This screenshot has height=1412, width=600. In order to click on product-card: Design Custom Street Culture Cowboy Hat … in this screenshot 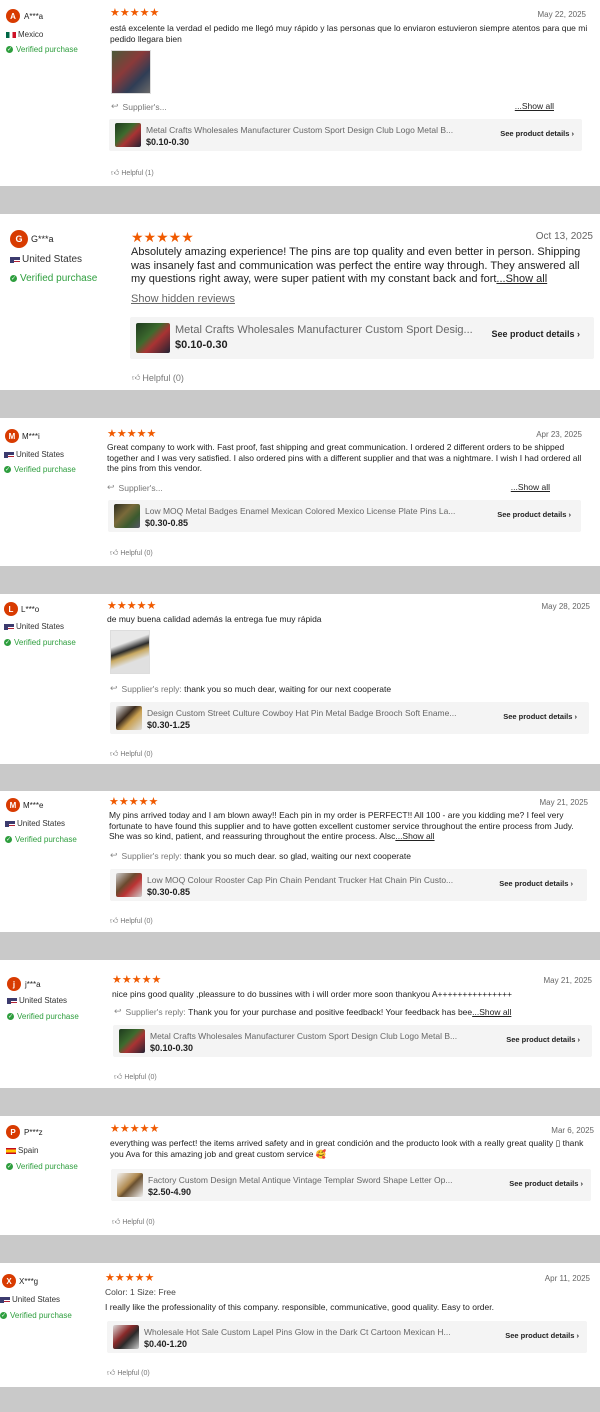, I will do `click(349, 718)`.